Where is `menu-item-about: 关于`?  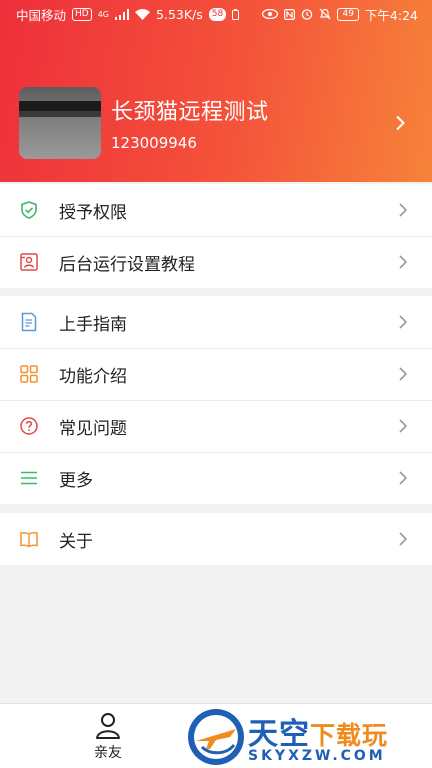 menu-item-about: 关于 is located at coordinates (216, 539).